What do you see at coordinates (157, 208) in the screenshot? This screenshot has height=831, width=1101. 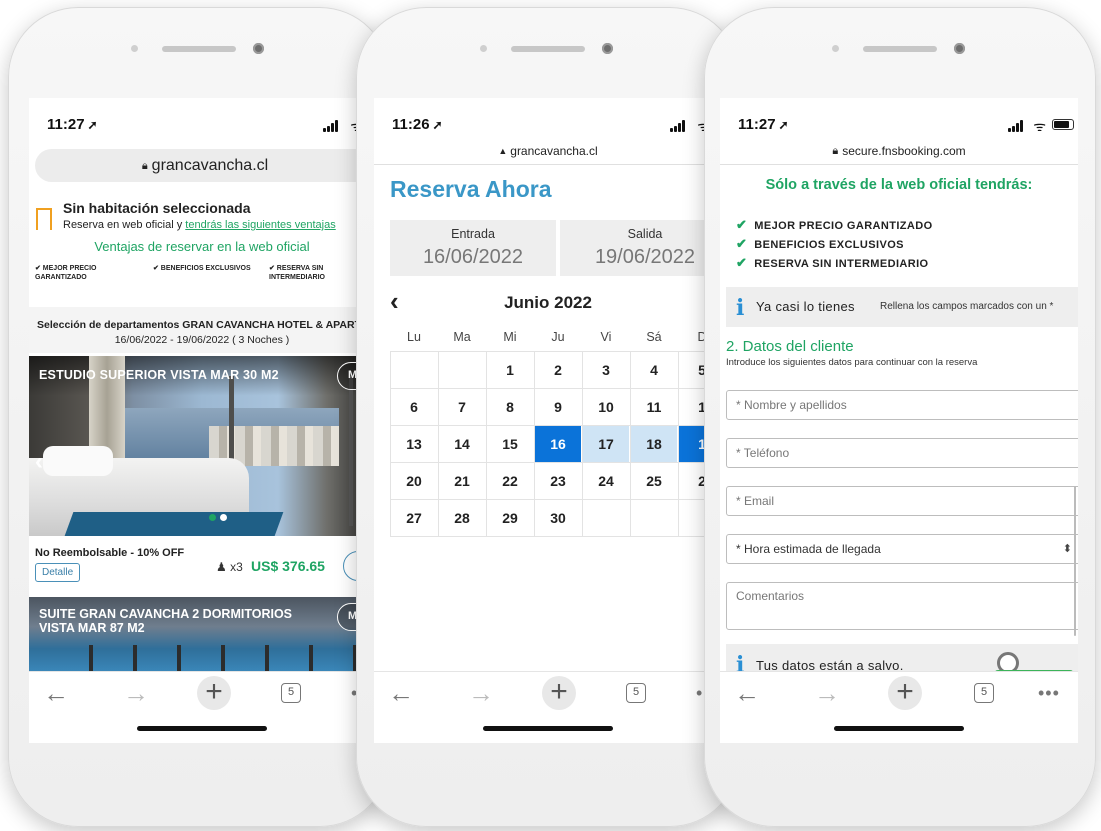 I see `booking-status-title: Sin habitación seleccionada` at bounding box center [157, 208].